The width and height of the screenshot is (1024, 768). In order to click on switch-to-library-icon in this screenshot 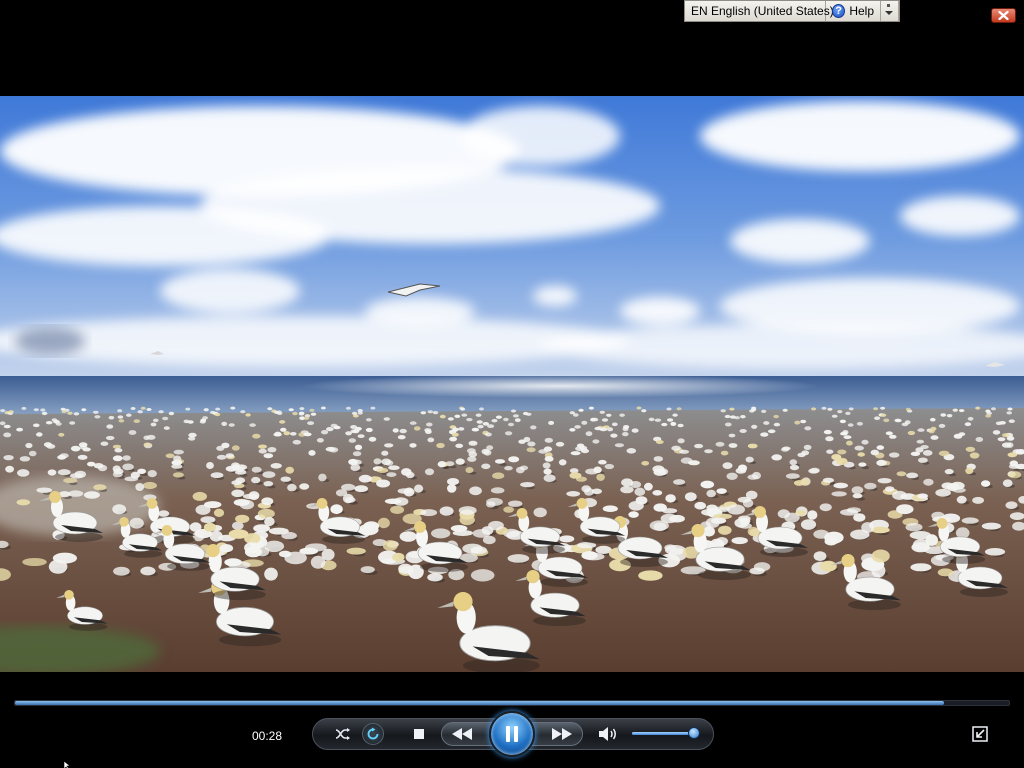, I will do `click(980, 734)`.